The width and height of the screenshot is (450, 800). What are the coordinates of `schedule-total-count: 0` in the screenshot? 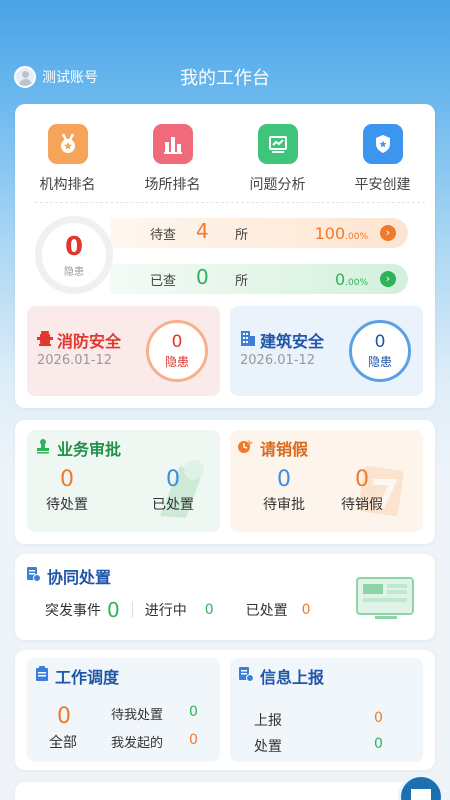 It's located at (64, 716).